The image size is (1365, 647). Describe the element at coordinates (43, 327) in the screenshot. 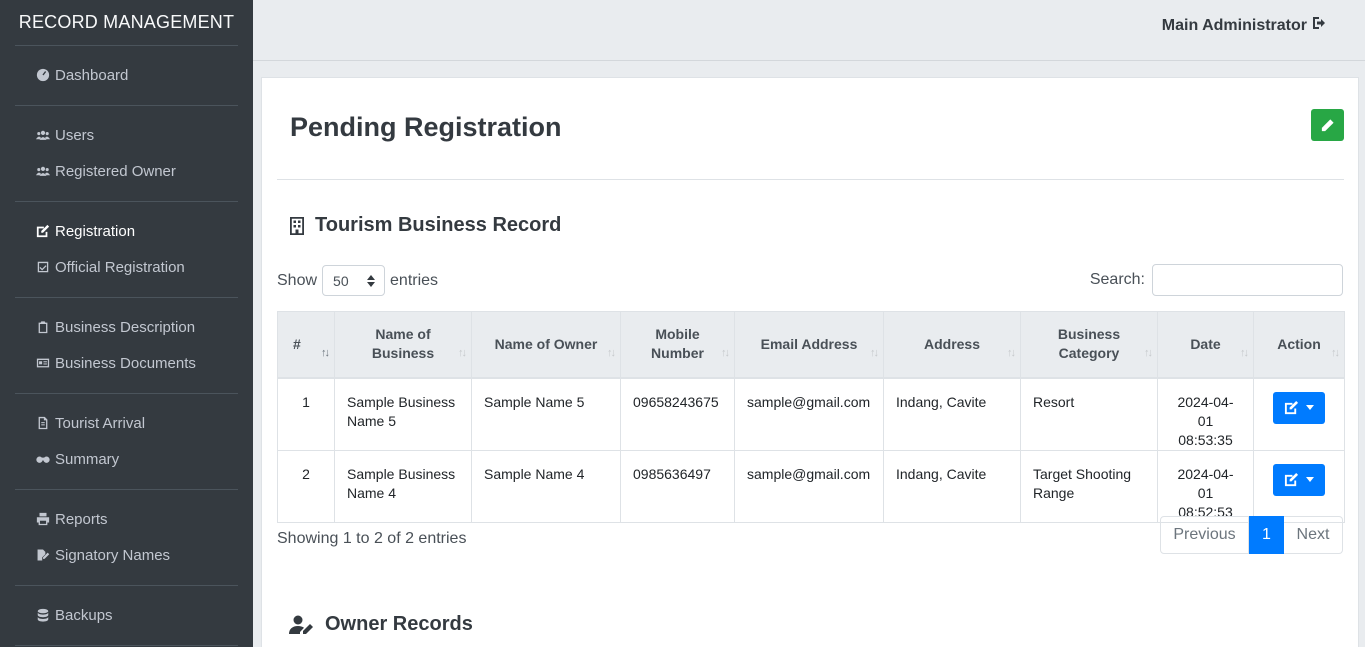

I see `clipboard-icon` at that location.